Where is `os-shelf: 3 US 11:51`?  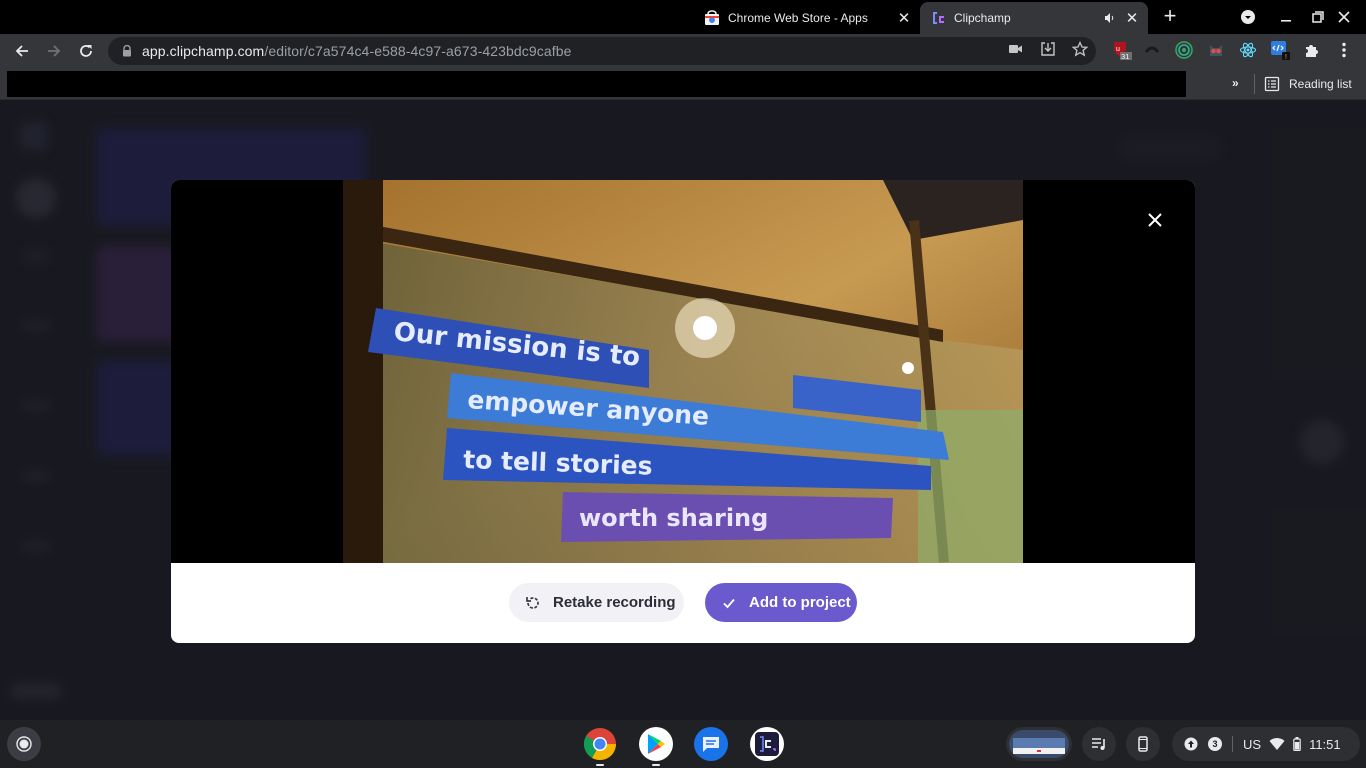
os-shelf: 3 US 11:51 is located at coordinates (683, 744).